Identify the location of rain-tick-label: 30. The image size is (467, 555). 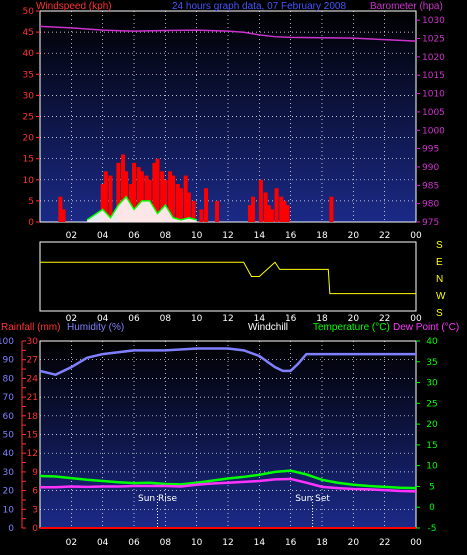
(33, 342).